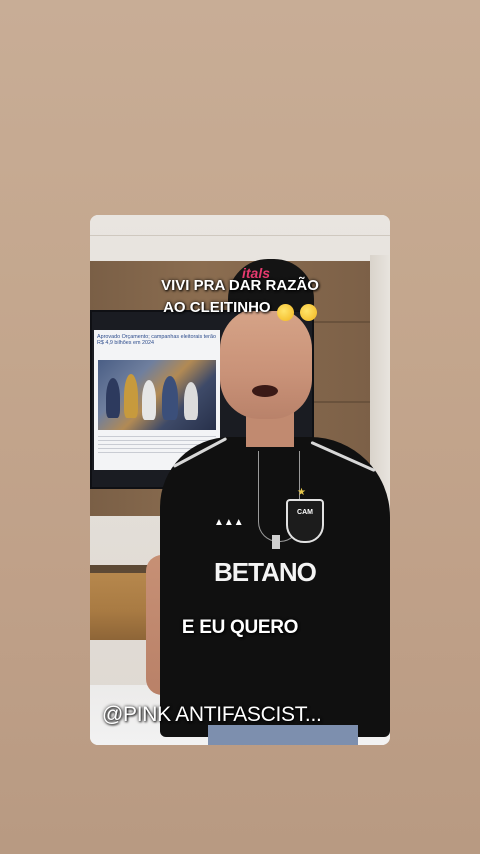 The width and height of the screenshot is (480, 854). I want to click on face-with-hand-over-mouth-icon: x, so click(285, 312).